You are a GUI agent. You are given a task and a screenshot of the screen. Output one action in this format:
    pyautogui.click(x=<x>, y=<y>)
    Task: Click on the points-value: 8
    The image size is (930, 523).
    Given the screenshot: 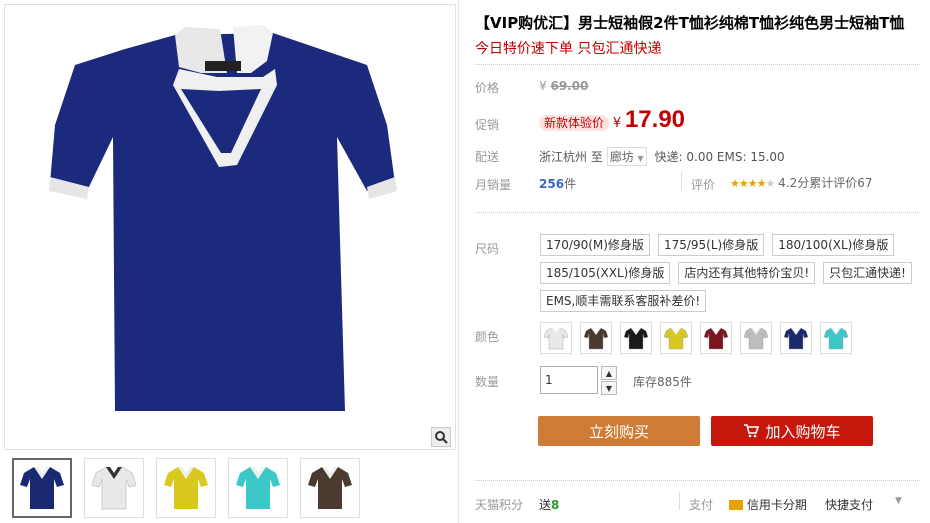 What is the action you would take?
    pyautogui.click(x=555, y=505)
    